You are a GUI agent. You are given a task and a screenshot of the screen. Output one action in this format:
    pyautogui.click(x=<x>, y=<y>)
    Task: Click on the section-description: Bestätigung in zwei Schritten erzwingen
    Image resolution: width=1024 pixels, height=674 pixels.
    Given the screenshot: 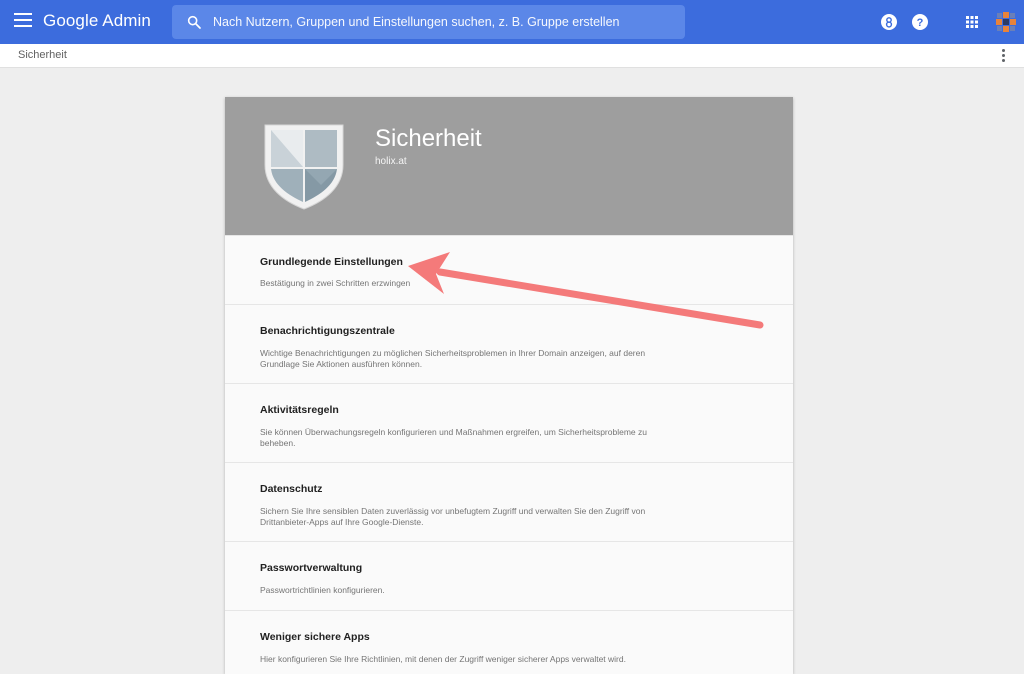 What is the action you would take?
    pyautogui.click(x=335, y=283)
    